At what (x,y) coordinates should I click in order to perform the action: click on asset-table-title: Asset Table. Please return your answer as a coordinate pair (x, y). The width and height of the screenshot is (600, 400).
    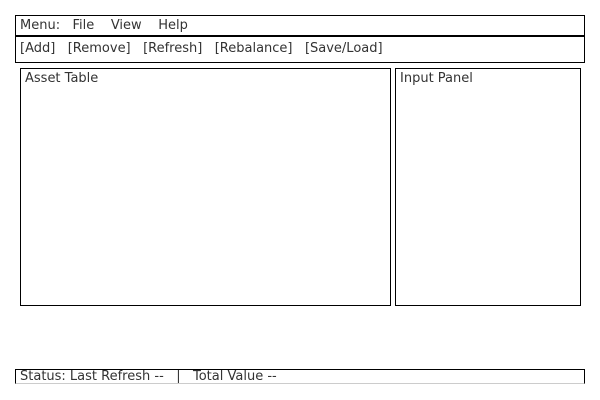
    Looking at the image, I should click on (62, 78).